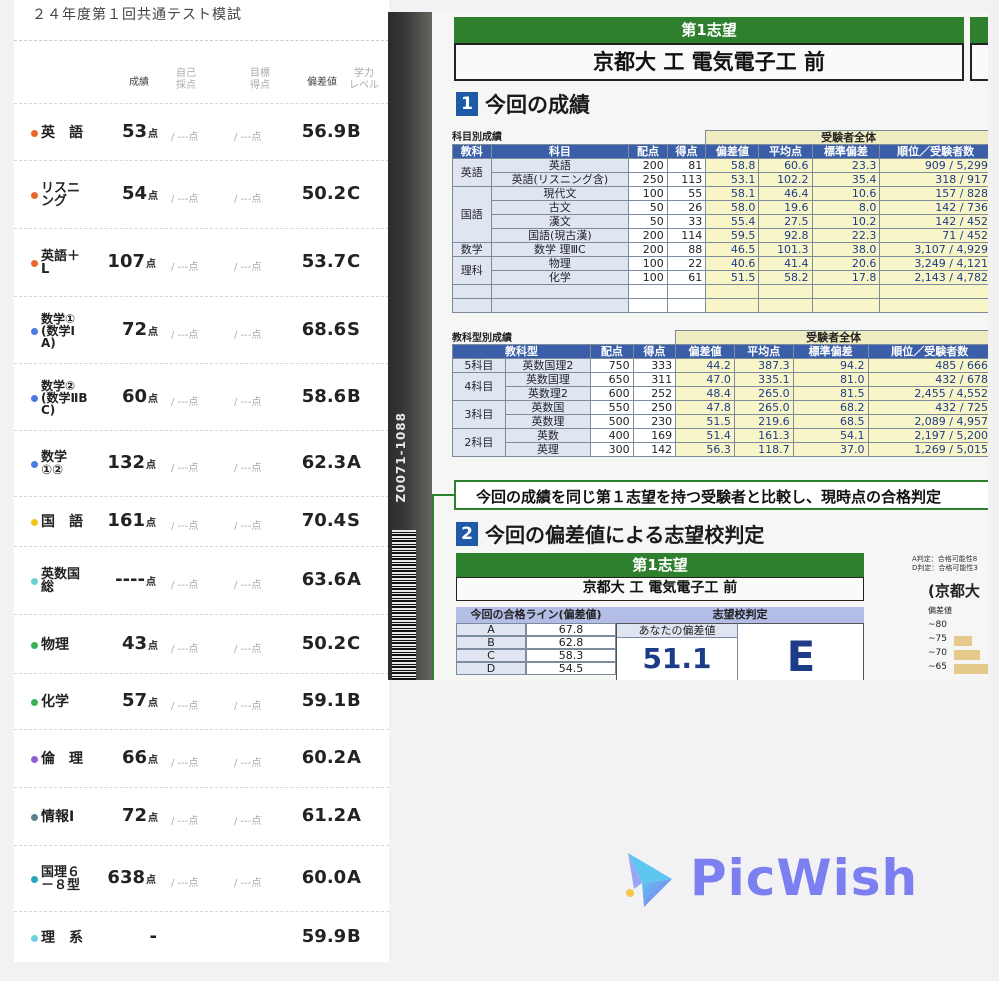 Image resolution: width=999 pixels, height=981 pixels. What do you see at coordinates (846, 193) in the screenshot?
I see `std-dev: 10.6` at bounding box center [846, 193].